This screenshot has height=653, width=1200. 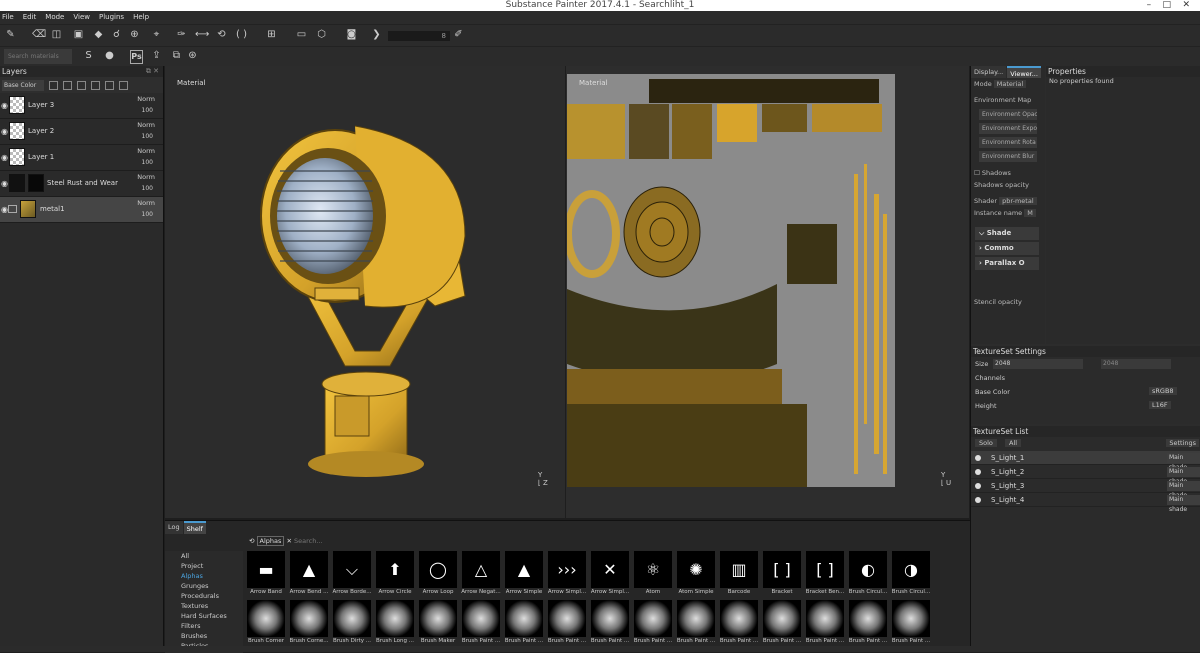 I want to click on material-search-input: Search materials, so click(x=38, y=56).